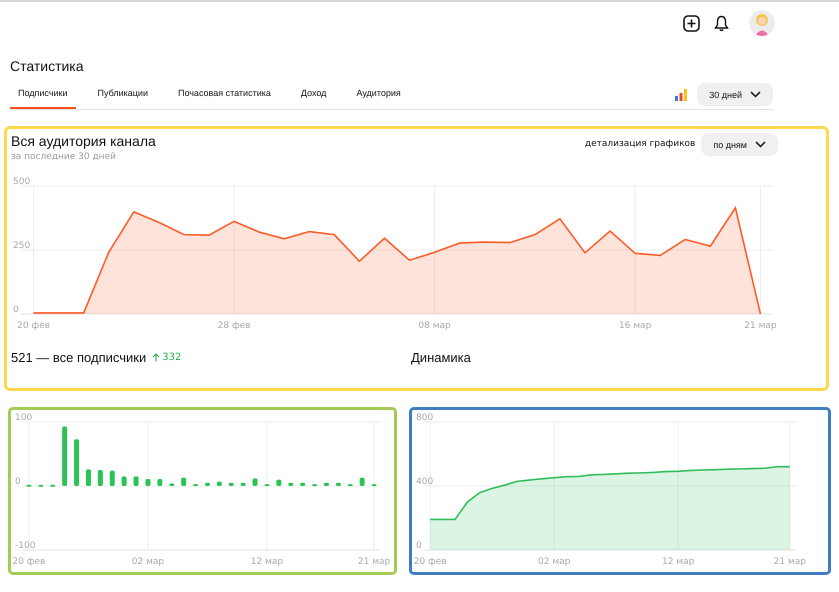 This screenshot has width=839, height=592. I want to click on period-dropdown: 30 дней, so click(735, 94).